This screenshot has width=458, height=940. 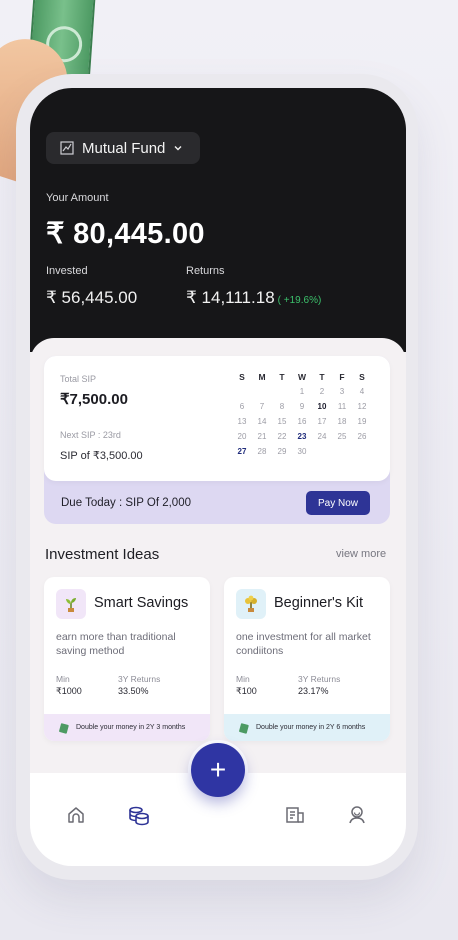 What do you see at coordinates (230, 297) in the screenshot?
I see `returns-value: ₹ 14,111.18` at bounding box center [230, 297].